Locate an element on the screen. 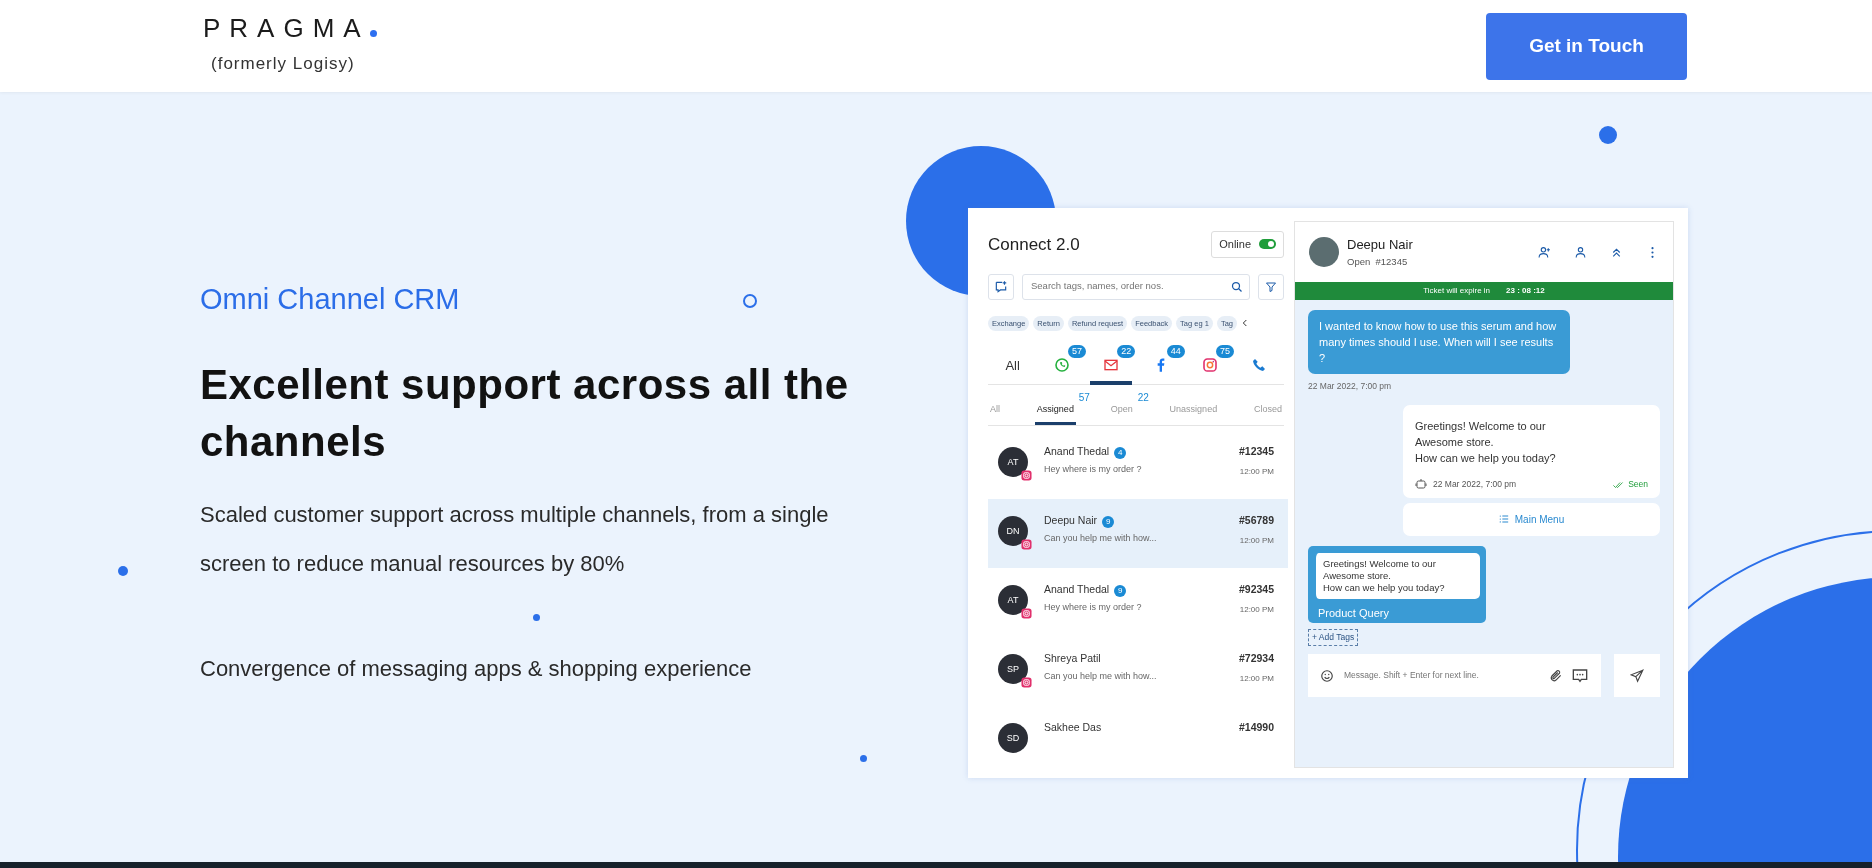 The height and width of the screenshot is (868, 1872). search-icon is located at coordinates (1237, 286).